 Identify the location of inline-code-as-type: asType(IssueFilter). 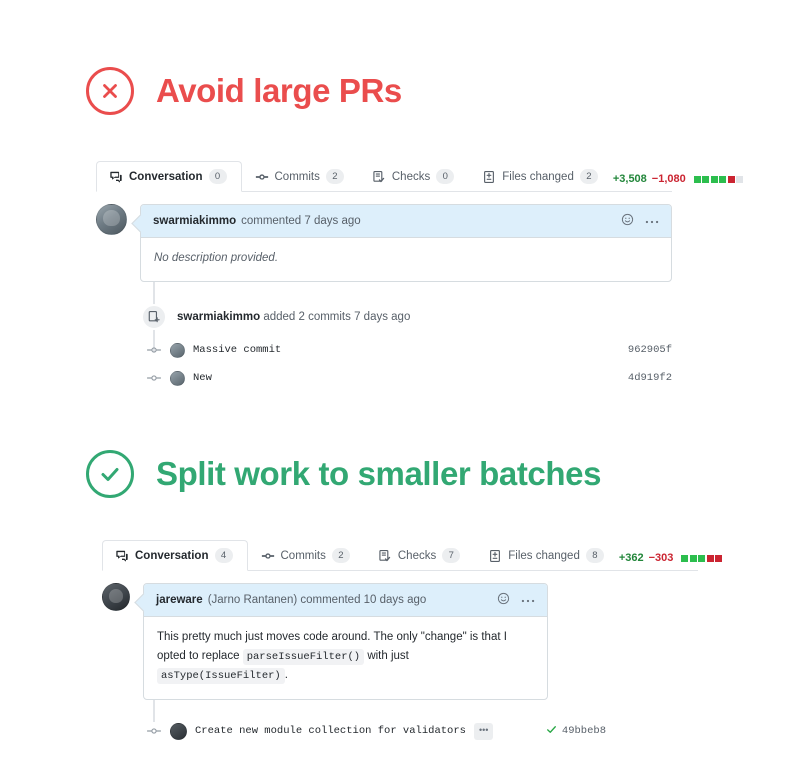
(221, 676).